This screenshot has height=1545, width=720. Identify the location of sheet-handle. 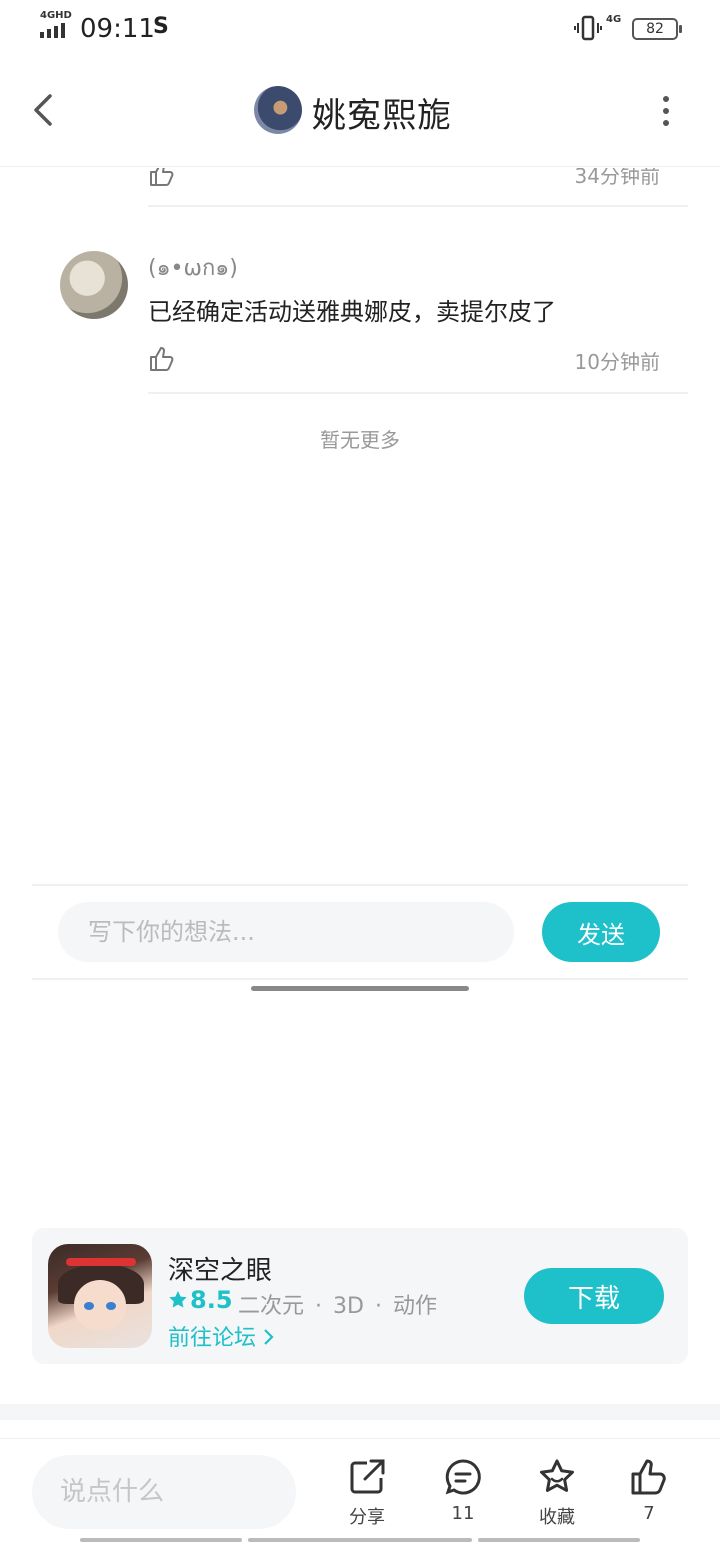
(360, 988).